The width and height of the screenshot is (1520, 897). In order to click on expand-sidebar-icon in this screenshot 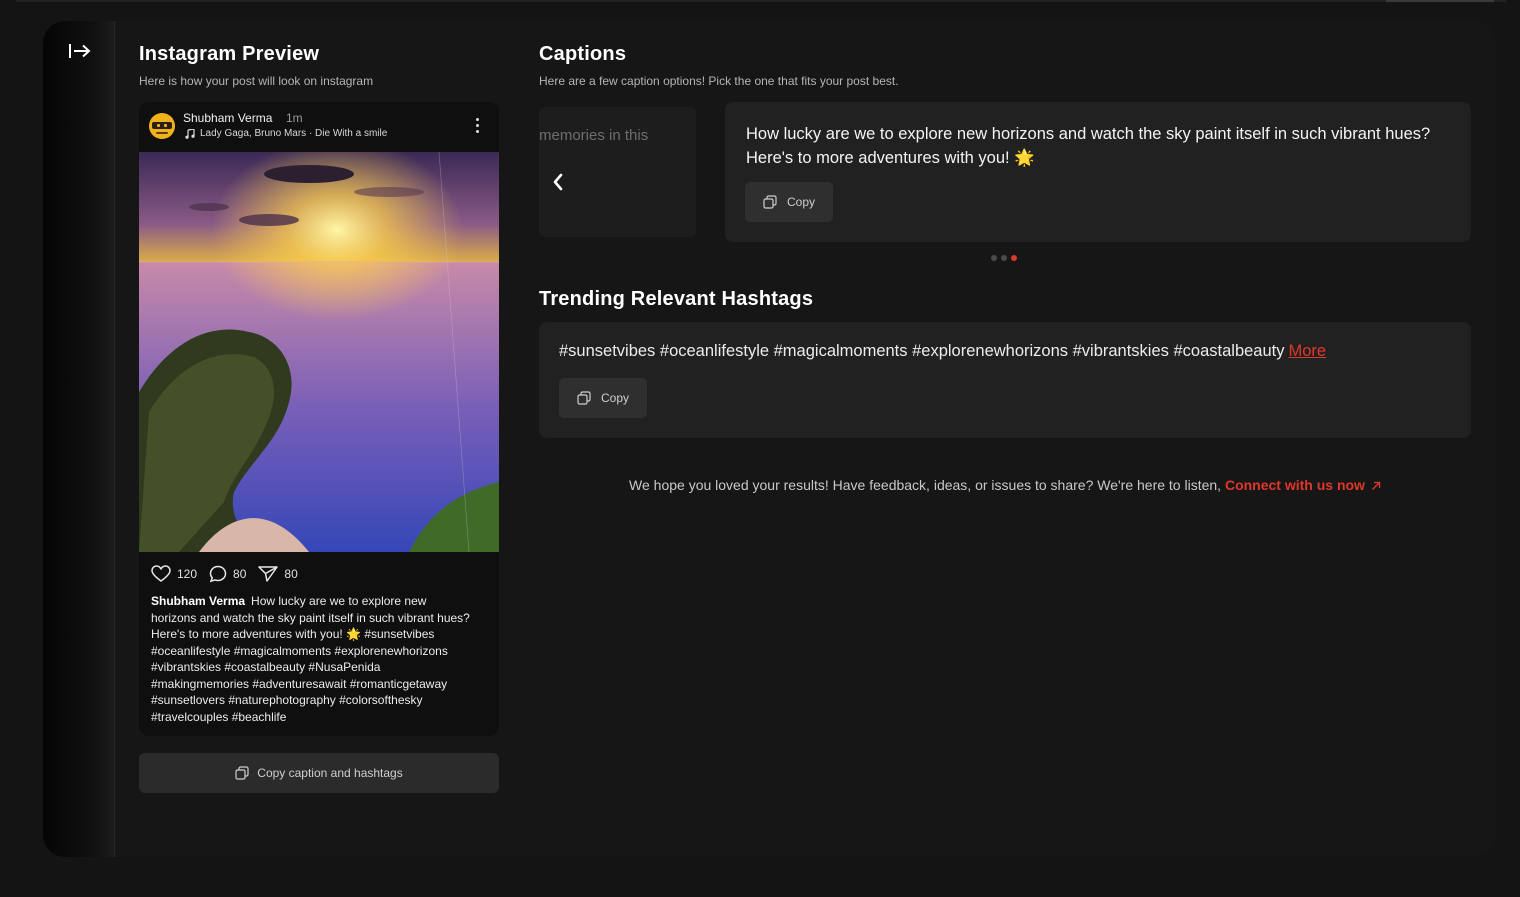, I will do `click(80, 51)`.